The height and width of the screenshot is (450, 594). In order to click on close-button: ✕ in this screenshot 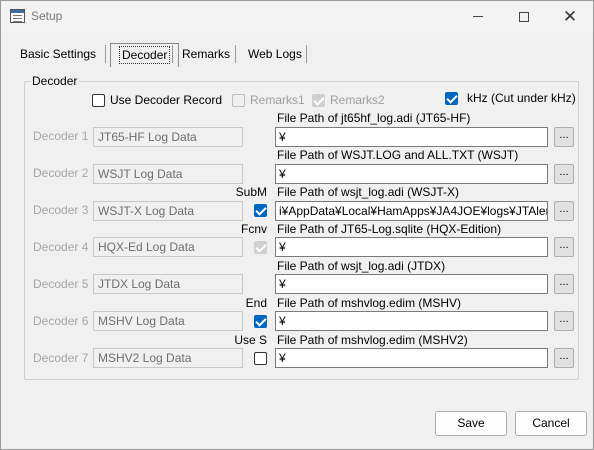, I will do `click(570, 16)`.